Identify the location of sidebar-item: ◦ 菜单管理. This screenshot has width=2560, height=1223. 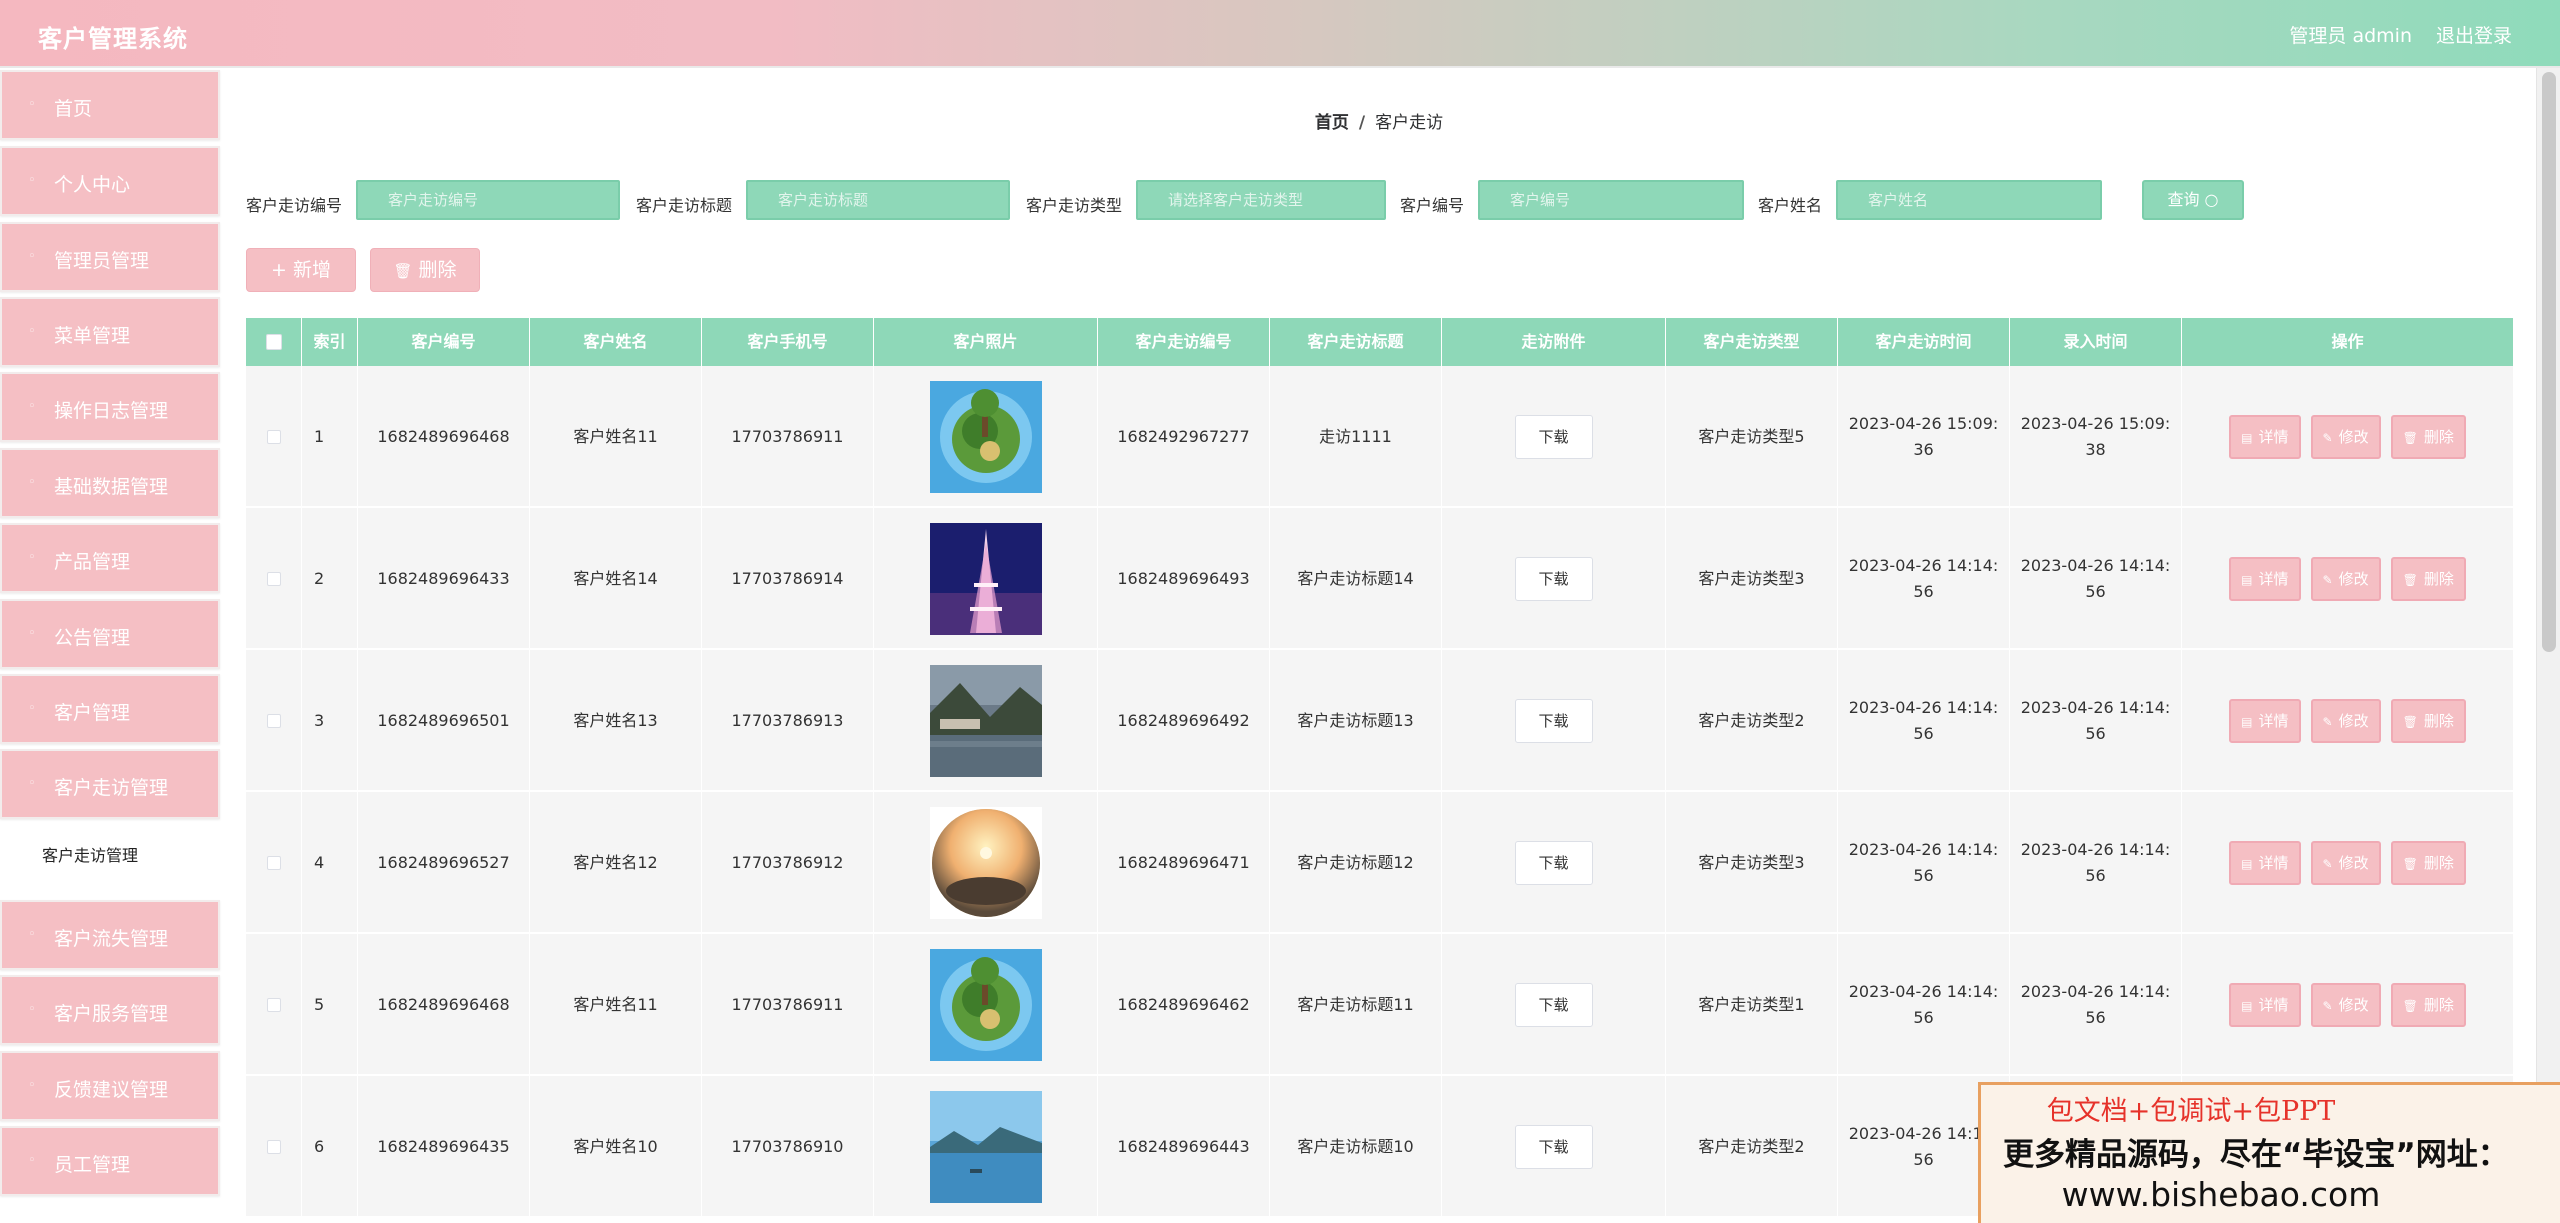
(110, 332).